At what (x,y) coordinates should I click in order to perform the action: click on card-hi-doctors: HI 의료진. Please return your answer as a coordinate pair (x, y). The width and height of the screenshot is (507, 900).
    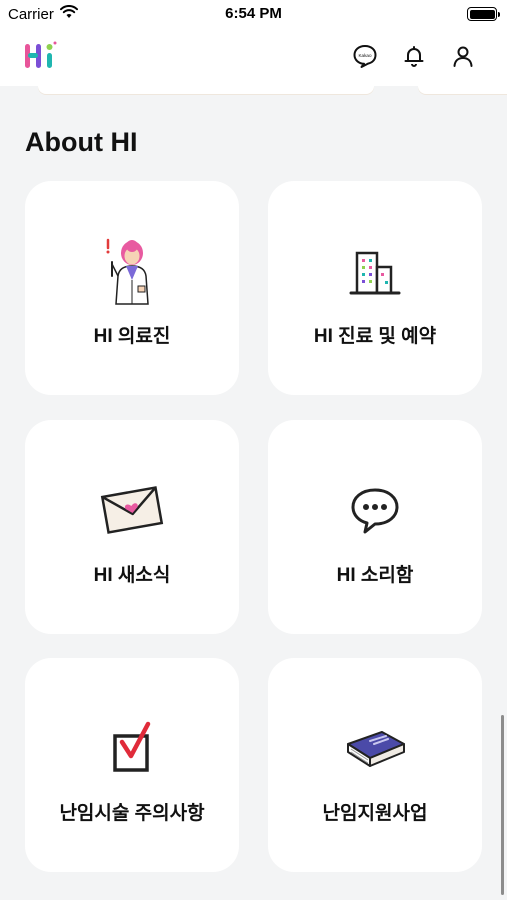
    Looking at the image, I should click on (132, 288).